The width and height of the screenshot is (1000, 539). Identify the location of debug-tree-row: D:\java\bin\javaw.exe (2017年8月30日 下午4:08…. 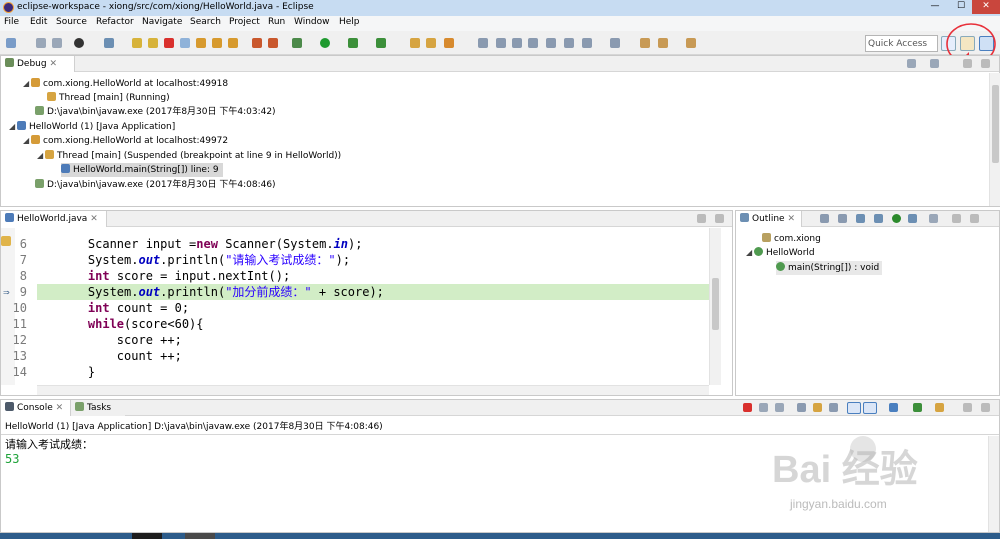
(155, 185).